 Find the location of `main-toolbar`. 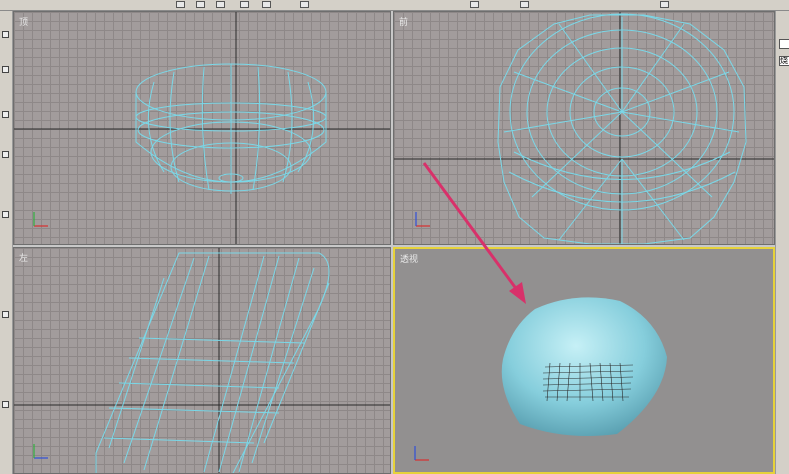

main-toolbar is located at coordinates (394, 5).